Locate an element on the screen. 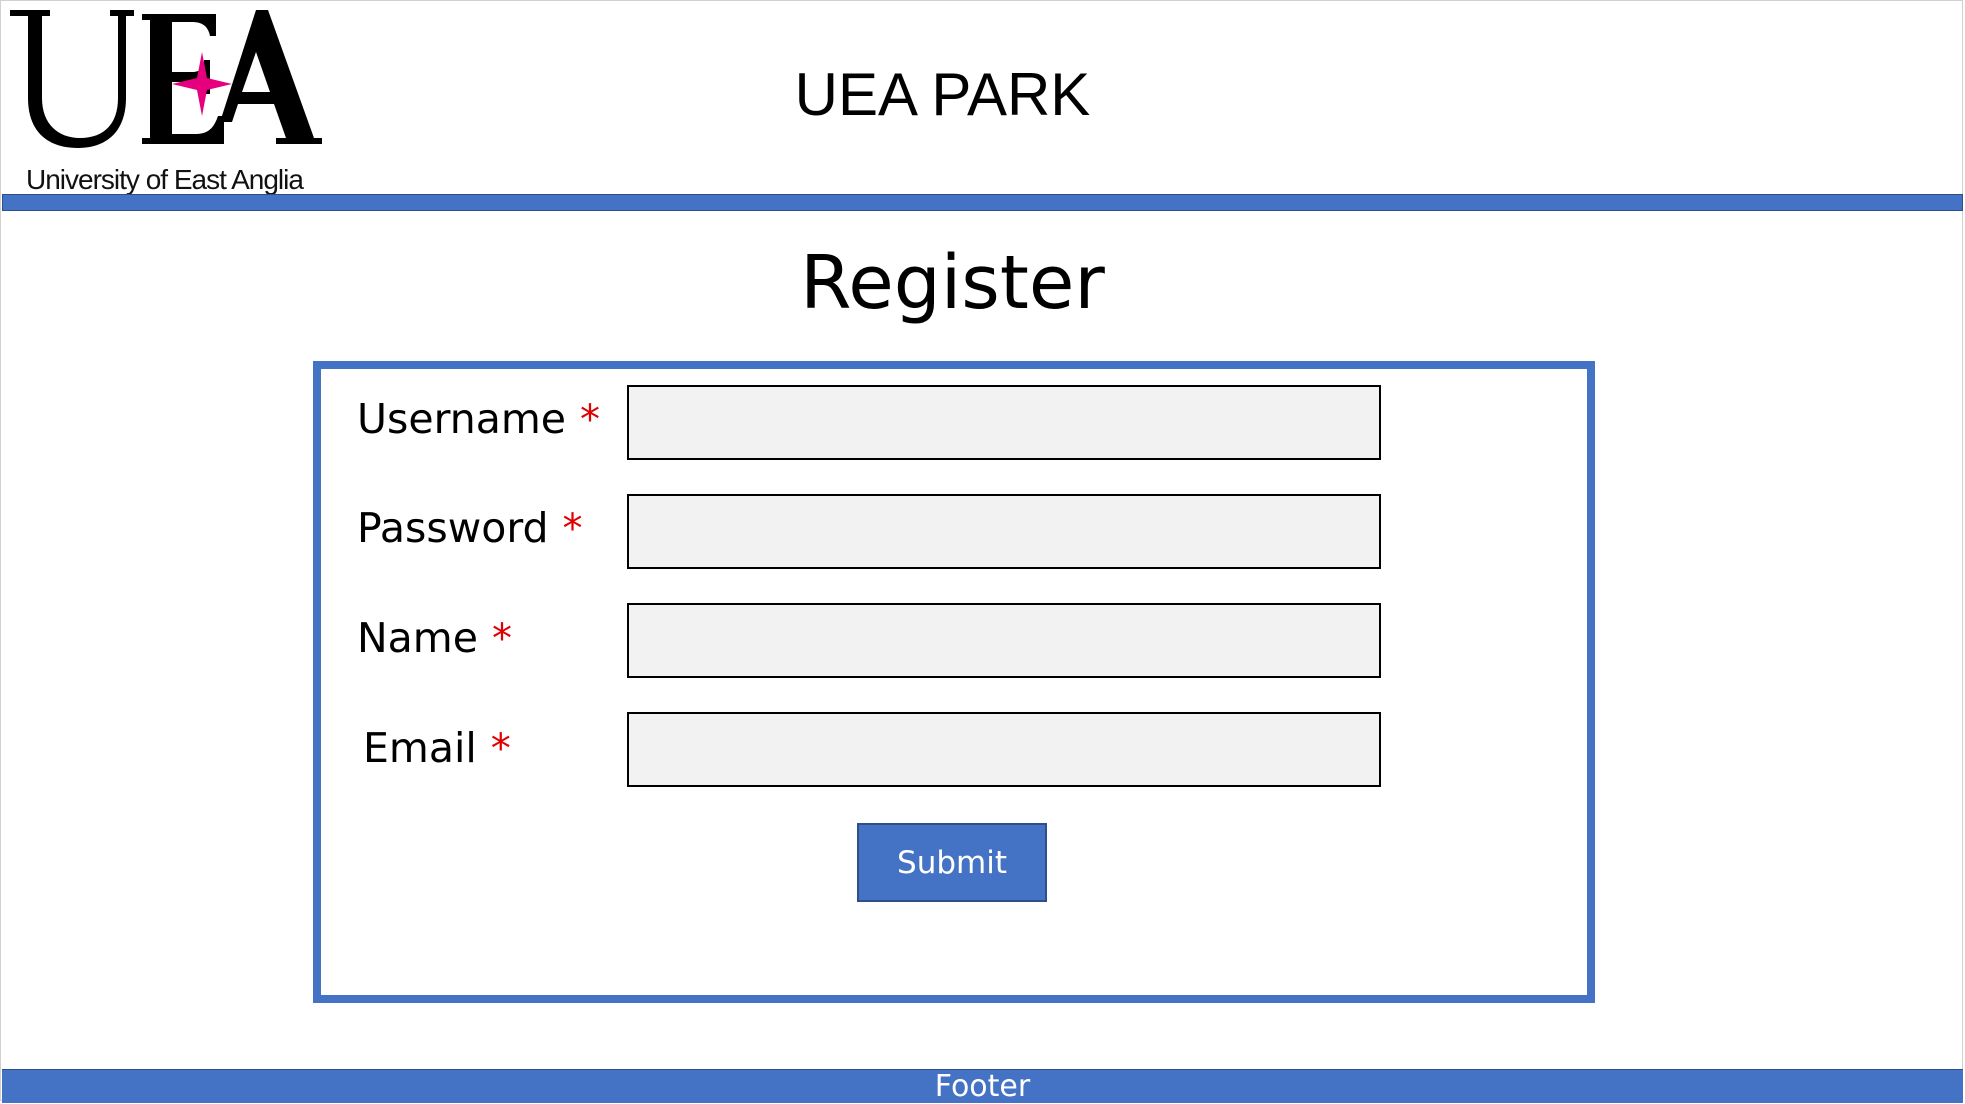 This screenshot has height=1104, width=1965. username-label: Username * is located at coordinates (478, 419).